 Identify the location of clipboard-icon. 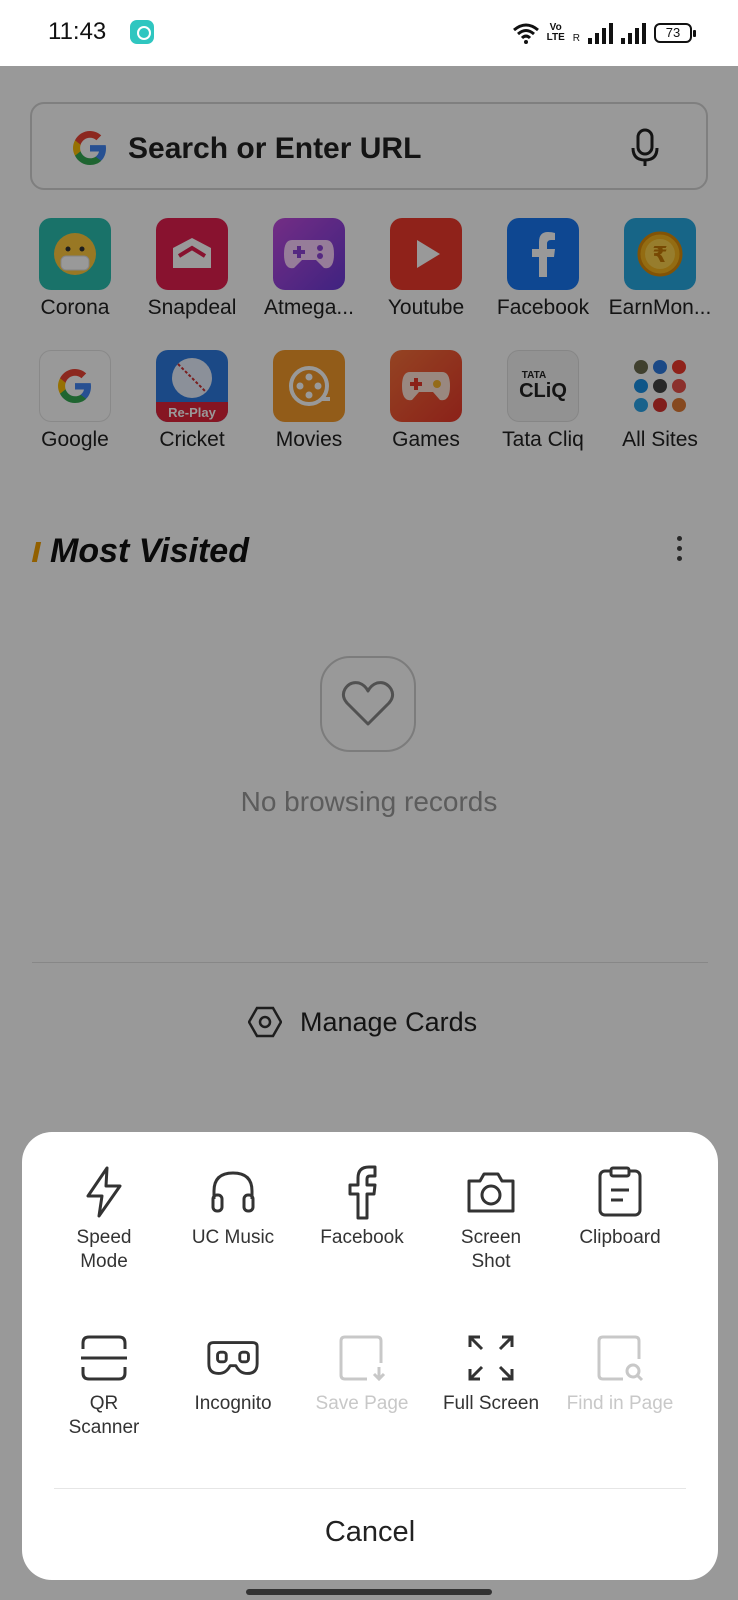
(620, 1192).